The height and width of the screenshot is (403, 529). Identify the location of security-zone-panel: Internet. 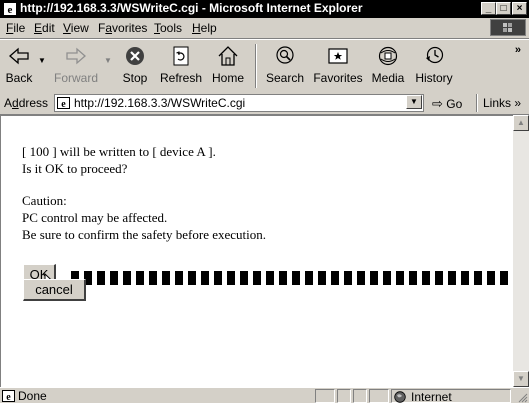
(451, 396).